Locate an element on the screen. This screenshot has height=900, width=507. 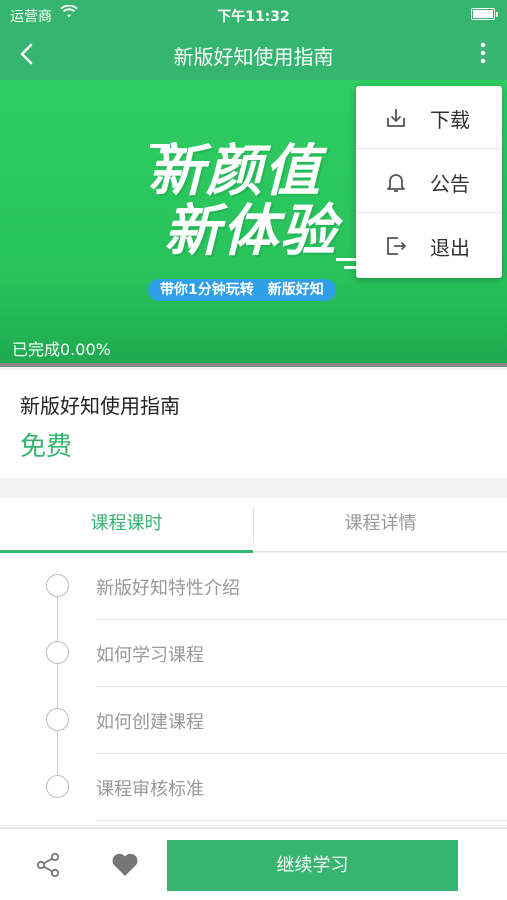
share-icon is located at coordinates (48, 865).